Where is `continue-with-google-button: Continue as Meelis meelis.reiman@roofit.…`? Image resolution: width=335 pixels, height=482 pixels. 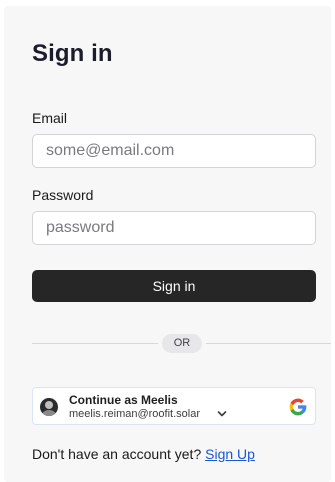 continue-with-google-button: Continue as Meelis meelis.reiman@roofit.… is located at coordinates (174, 406).